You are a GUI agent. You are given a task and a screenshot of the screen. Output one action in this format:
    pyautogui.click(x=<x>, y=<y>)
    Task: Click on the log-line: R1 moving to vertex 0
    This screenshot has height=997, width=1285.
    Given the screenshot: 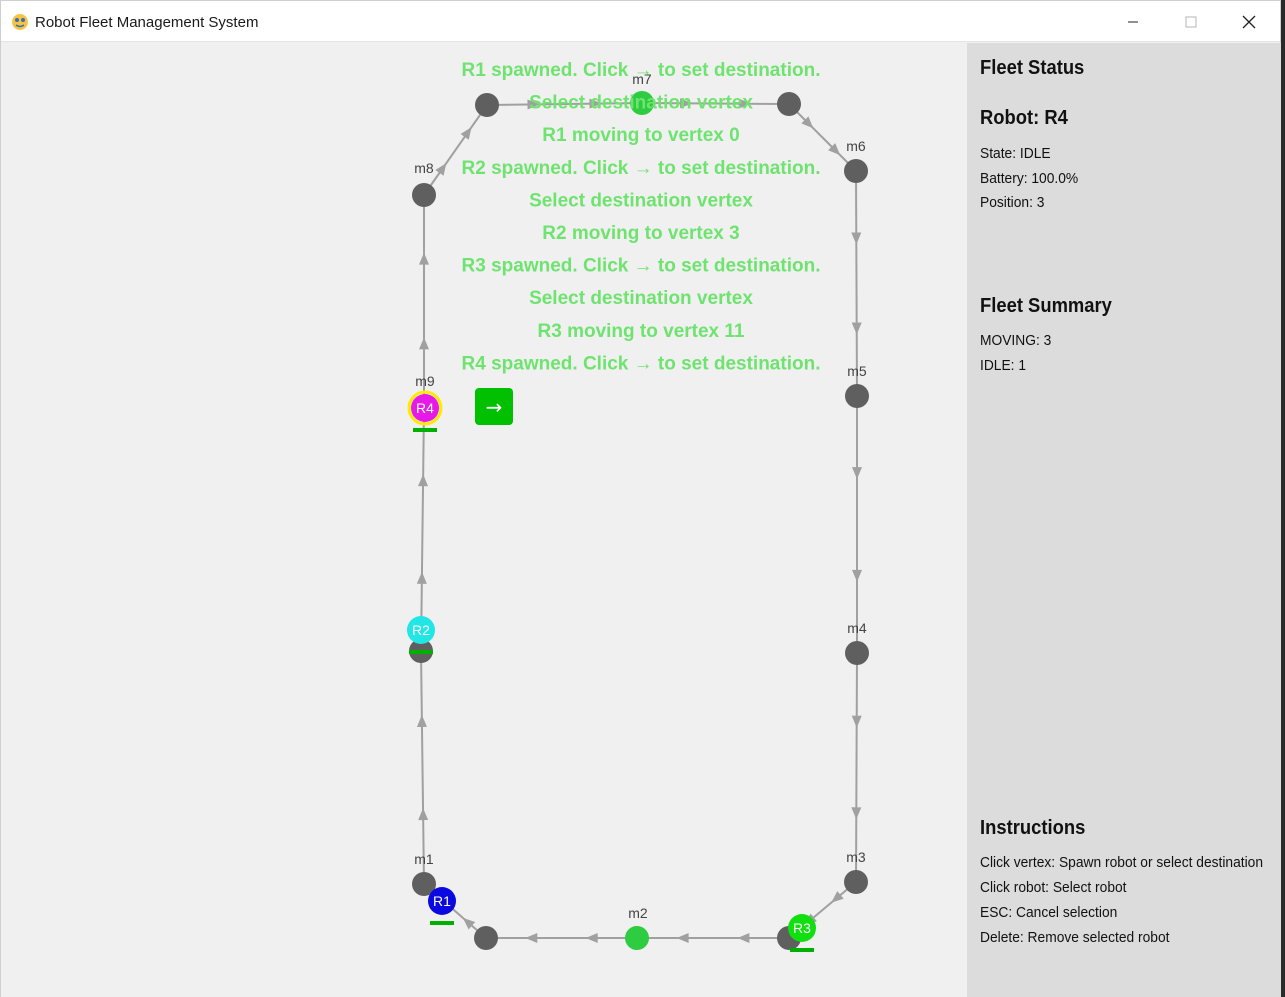 What is the action you would take?
    pyautogui.click(x=640, y=135)
    